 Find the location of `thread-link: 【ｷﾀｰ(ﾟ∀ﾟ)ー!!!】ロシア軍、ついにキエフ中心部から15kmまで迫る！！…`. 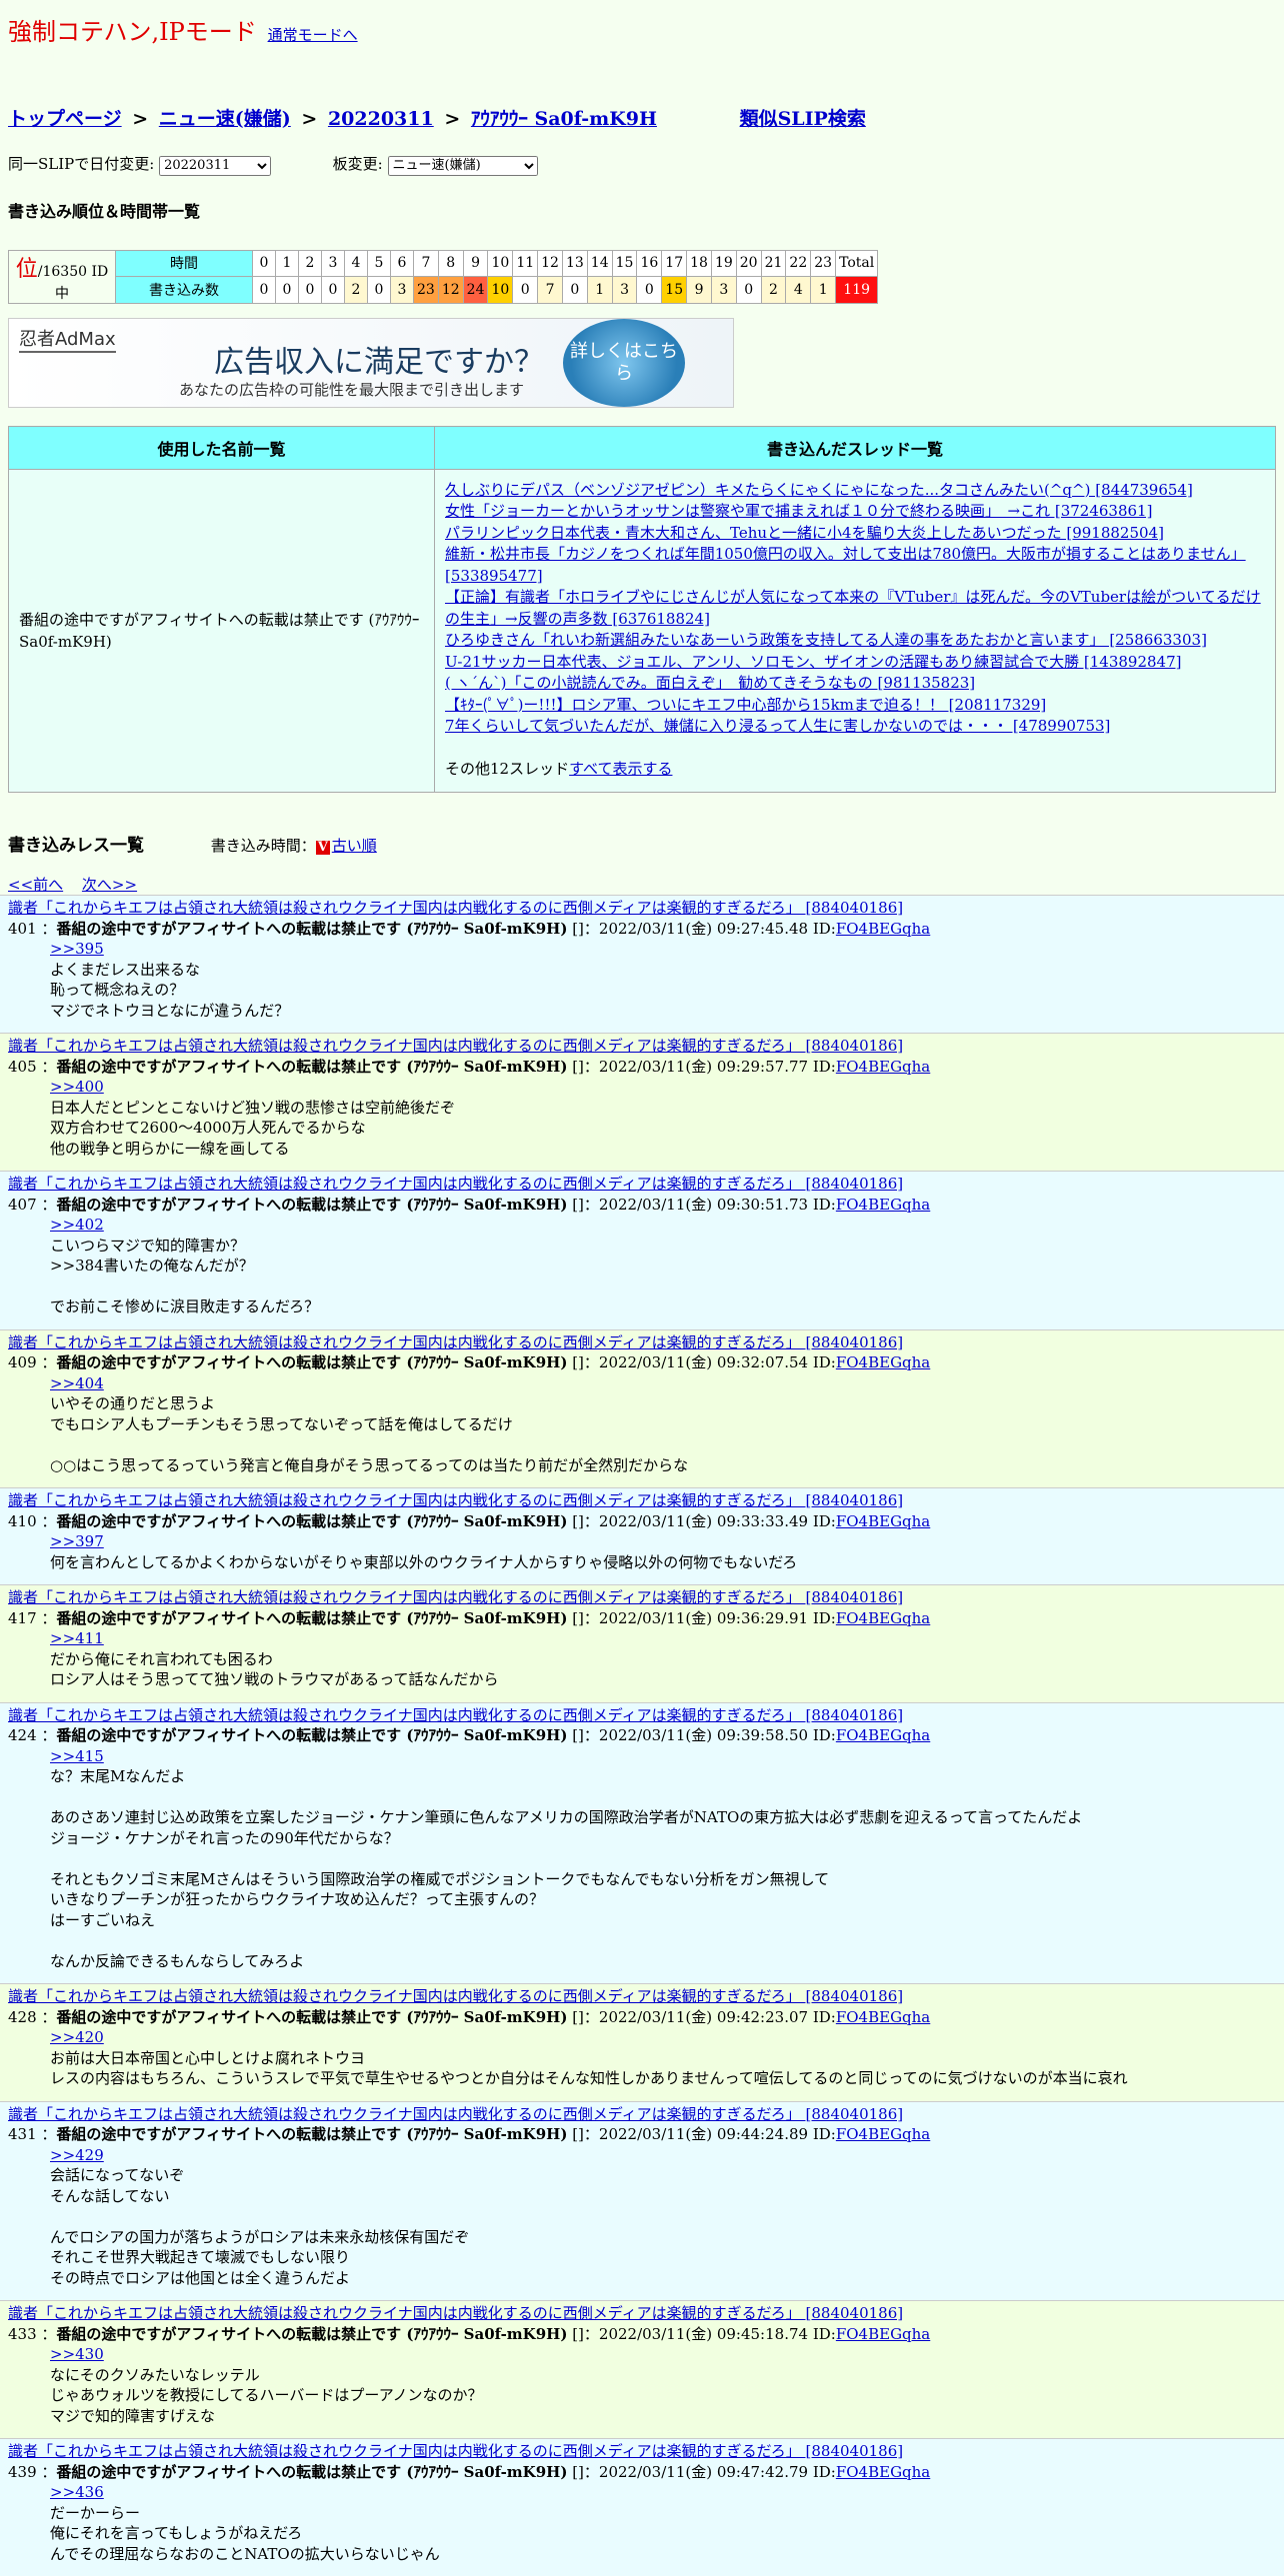

thread-link: 【ｷﾀｰ(ﾟ∀ﾟ)ー!!!】ロシア軍、ついにキエフ中心部から15kmまで迫る！！… is located at coordinates (855, 706).